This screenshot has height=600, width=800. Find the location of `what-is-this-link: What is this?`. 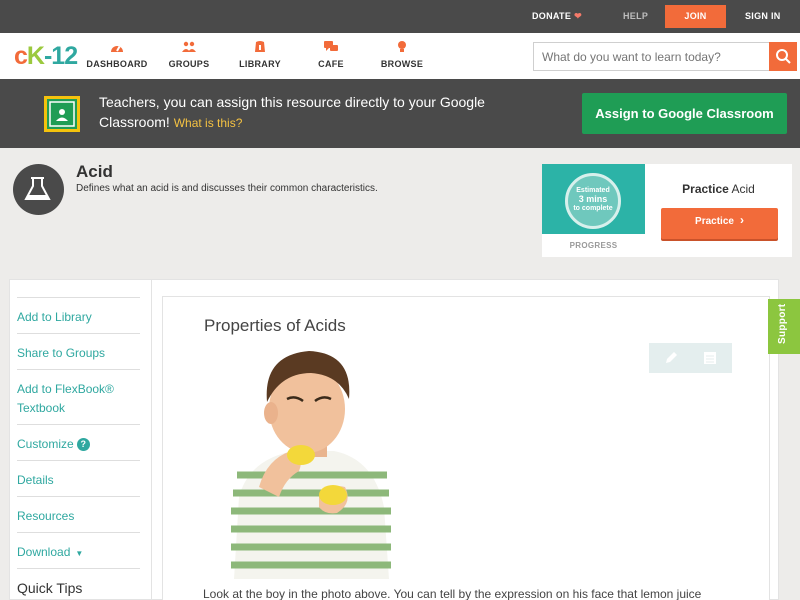

what-is-this-link: What is this? is located at coordinates (208, 123).